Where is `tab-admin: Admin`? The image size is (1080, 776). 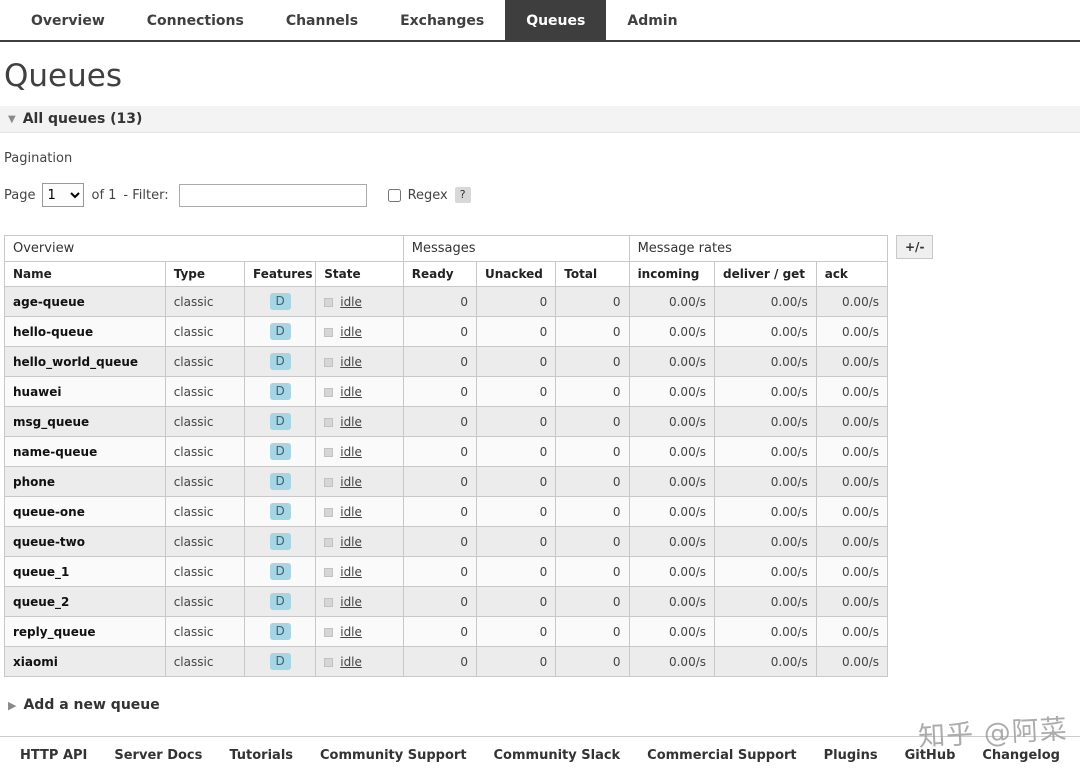
tab-admin: Admin is located at coordinates (652, 20).